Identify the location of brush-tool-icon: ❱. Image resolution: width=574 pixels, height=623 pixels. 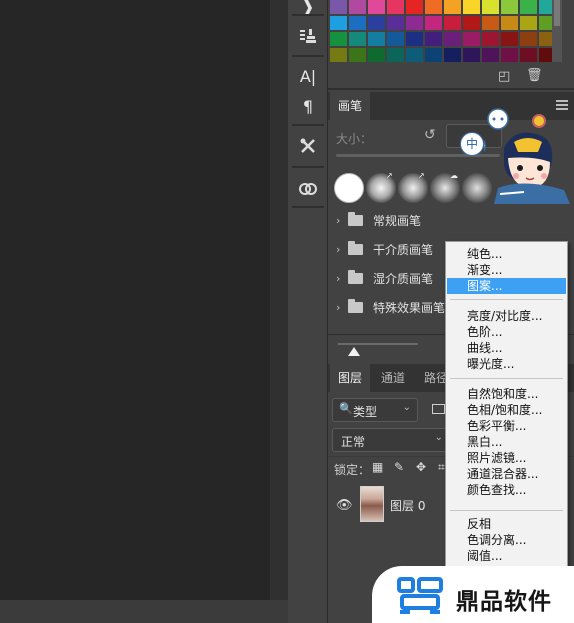
(308, 10).